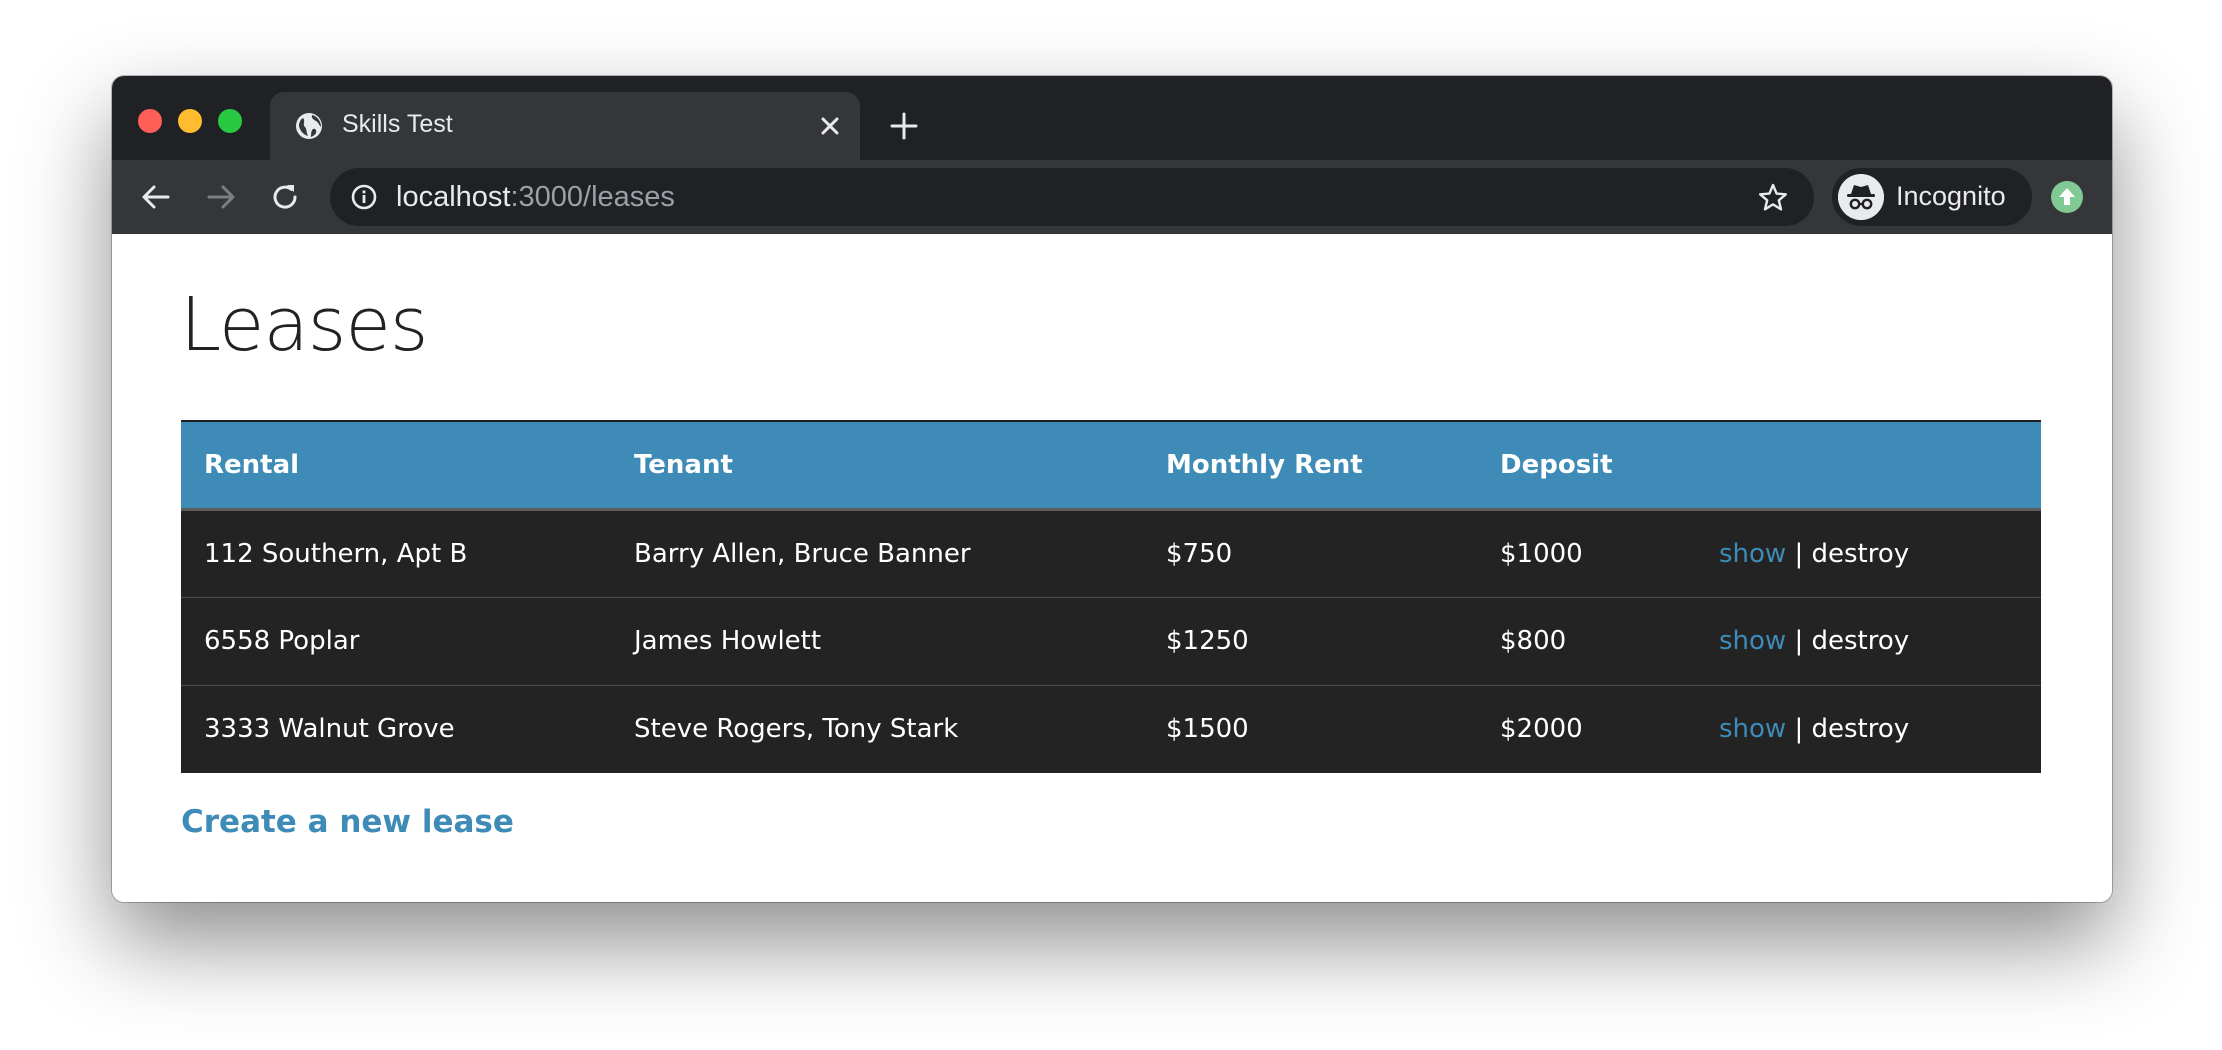 This screenshot has height=1050, width=2222. Describe the element at coordinates (830, 126) in the screenshot. I see `close-icon` at that location.